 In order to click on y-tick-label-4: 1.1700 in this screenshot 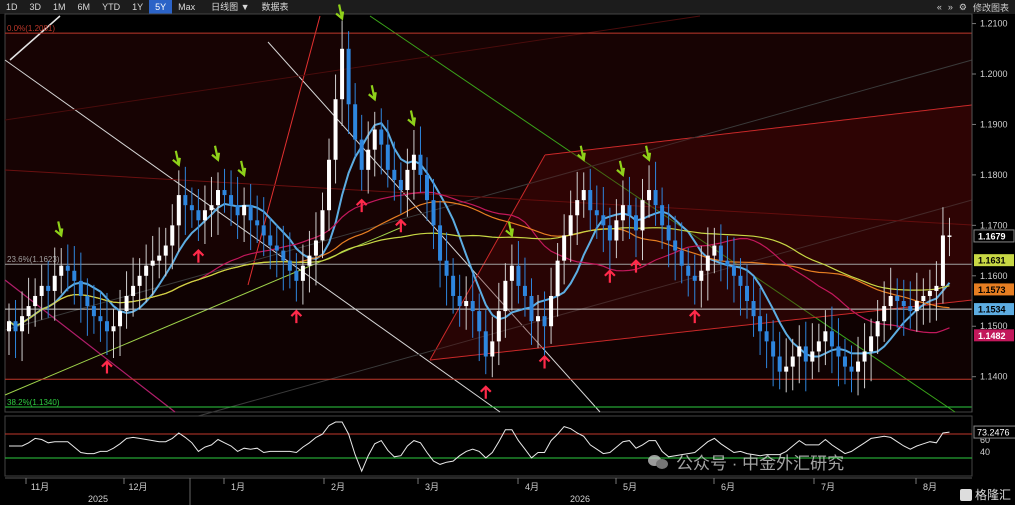, I will do `click(994, 225)`.